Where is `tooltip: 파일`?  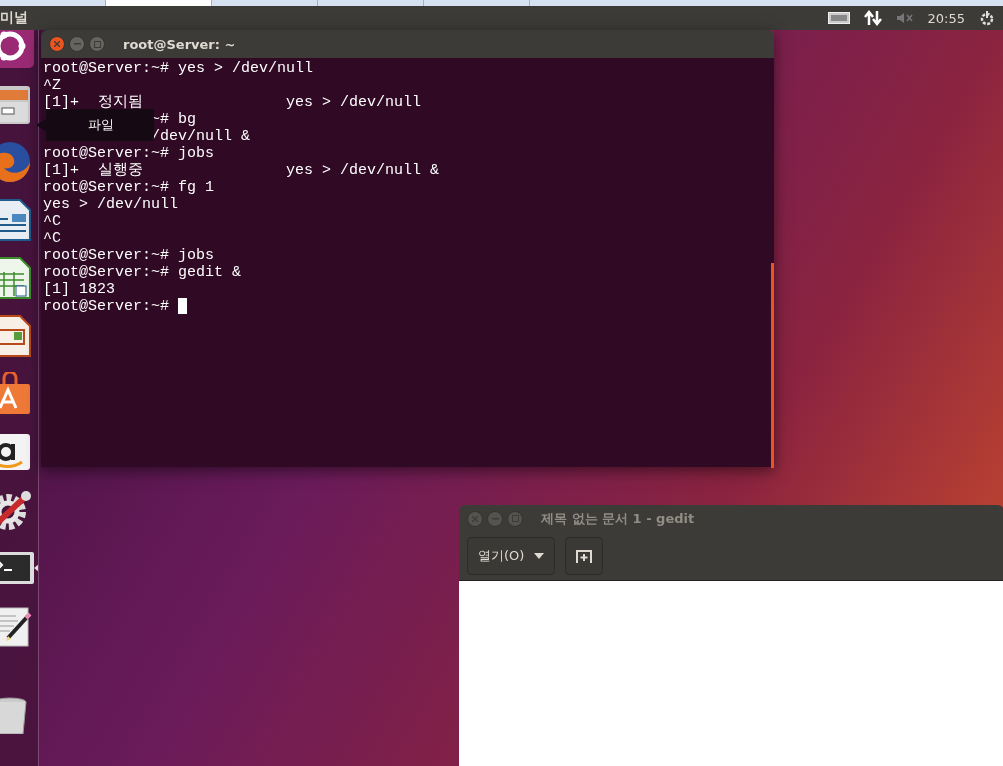 tooltip: 파일 is located at coordinates (95, 125).